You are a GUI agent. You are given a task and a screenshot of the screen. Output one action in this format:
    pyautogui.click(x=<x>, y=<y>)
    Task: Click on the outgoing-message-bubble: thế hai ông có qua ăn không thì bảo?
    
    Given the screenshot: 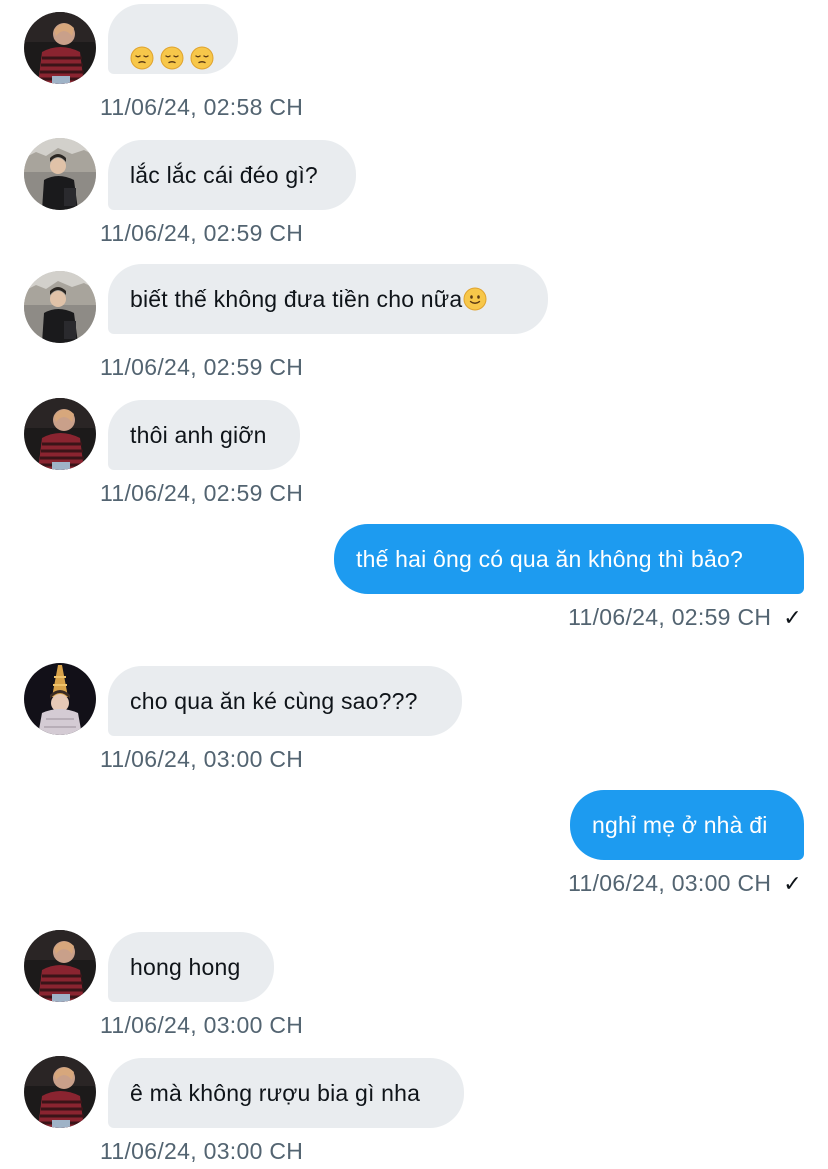 What is the action you would take?
    pyautogui.click(x=569, y=559)
    